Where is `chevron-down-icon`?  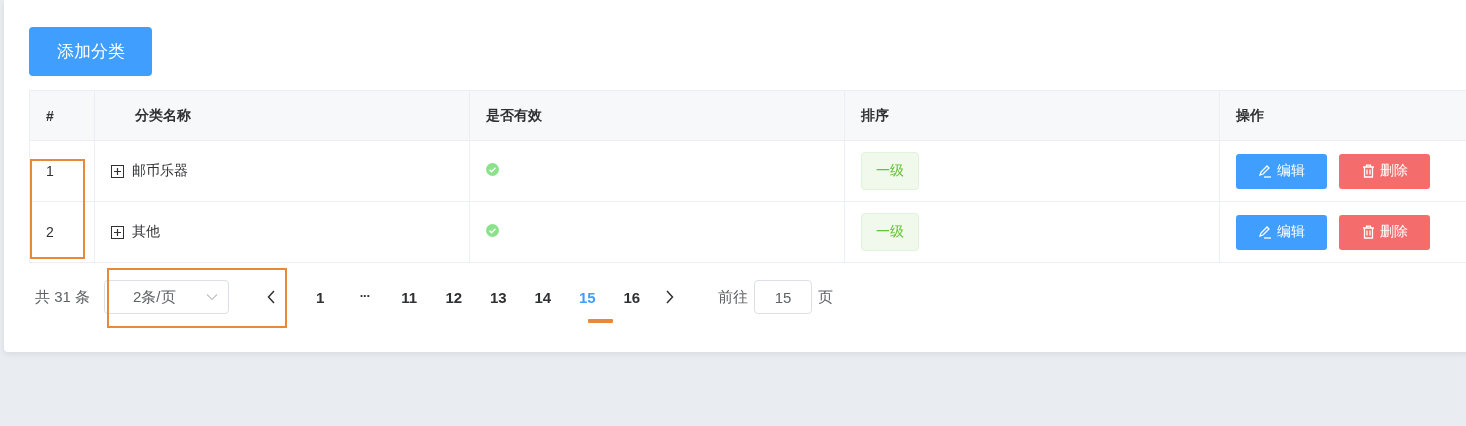
chevron-down-icon is located at coordinates (212, 297).